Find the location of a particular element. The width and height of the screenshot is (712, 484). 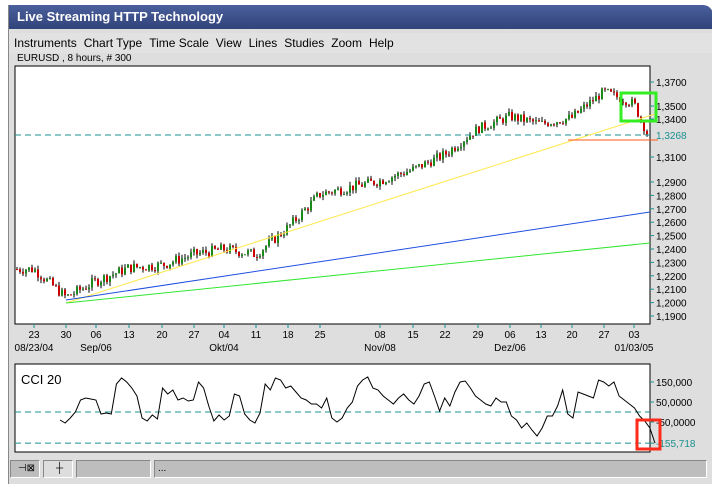

price-tick-label: 1,3700 is located at coordinates (671, 83).